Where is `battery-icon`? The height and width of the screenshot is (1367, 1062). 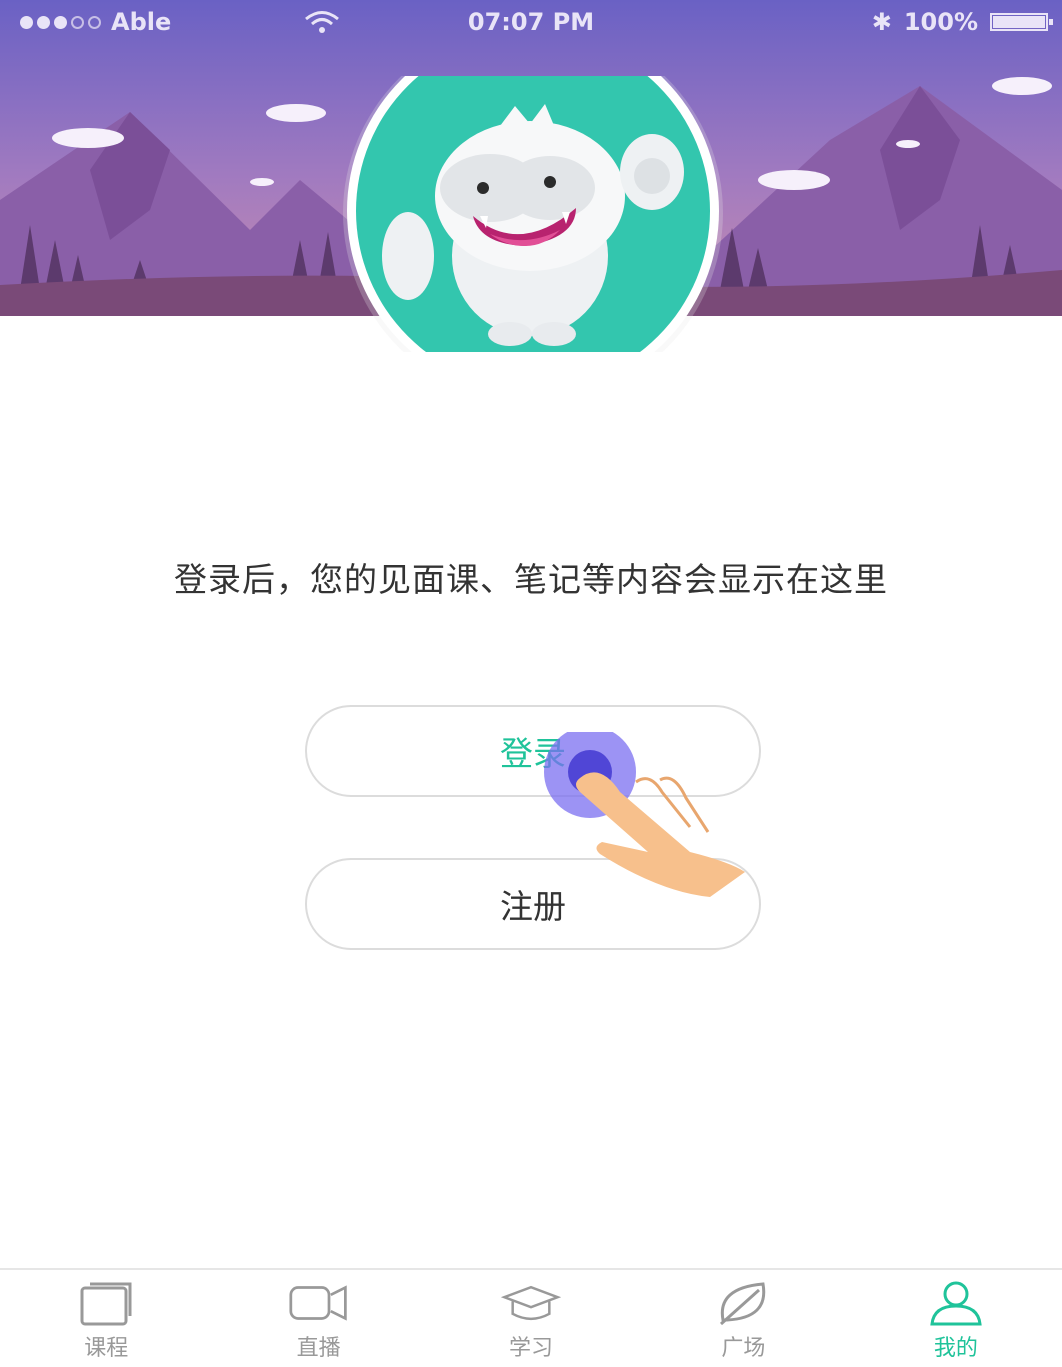 battery-icon is located at coordinates (1021, 22).